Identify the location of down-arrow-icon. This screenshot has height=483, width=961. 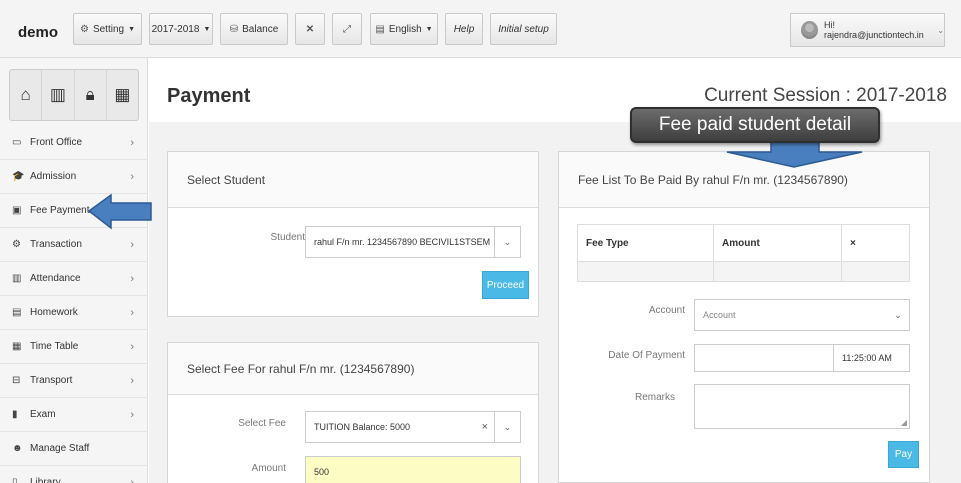
(794, 154).